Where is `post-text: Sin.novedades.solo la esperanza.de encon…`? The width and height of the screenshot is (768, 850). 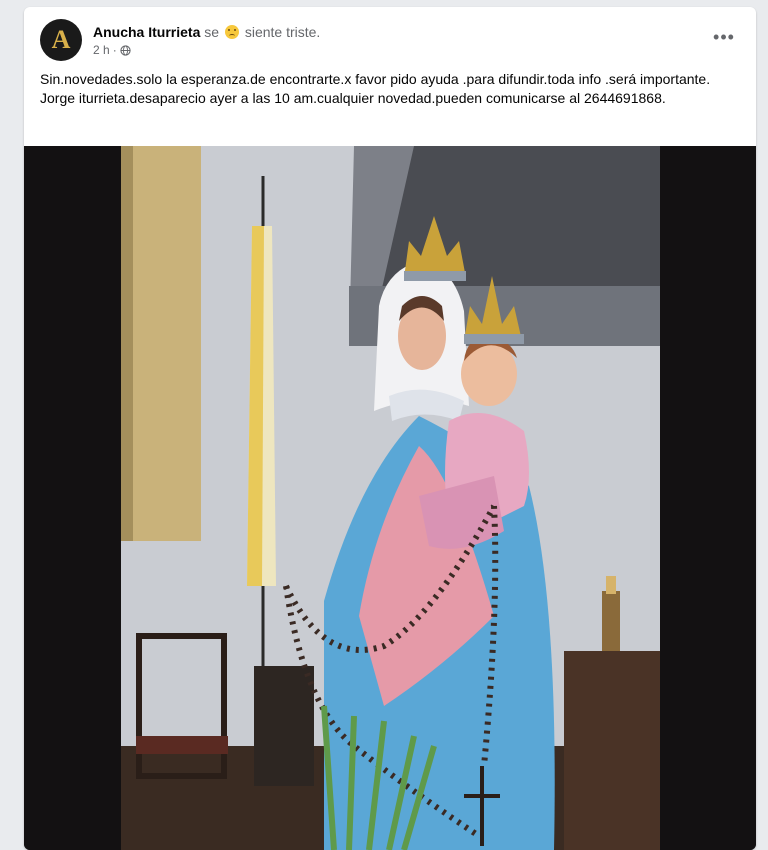 post-text: Sin.novedades.solo la esperanza.de encon… is located at coordinates (375, 88).